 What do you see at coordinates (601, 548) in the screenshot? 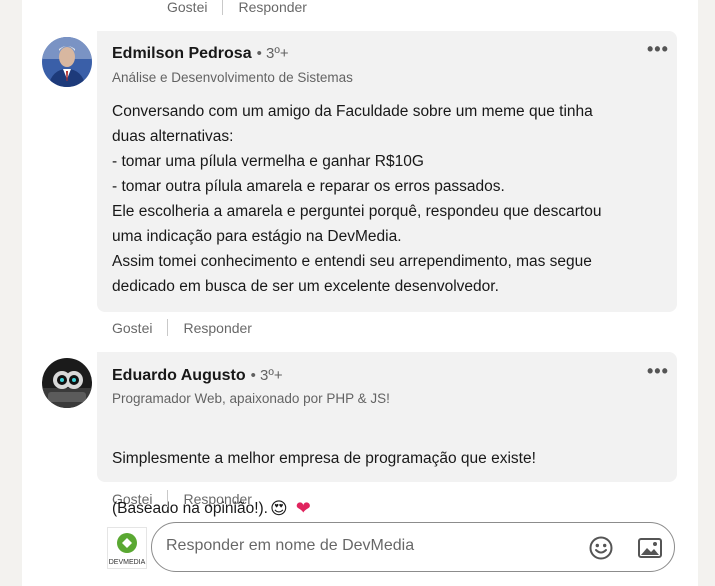
I see `emoji-icon` at bounding box center [601, 548].